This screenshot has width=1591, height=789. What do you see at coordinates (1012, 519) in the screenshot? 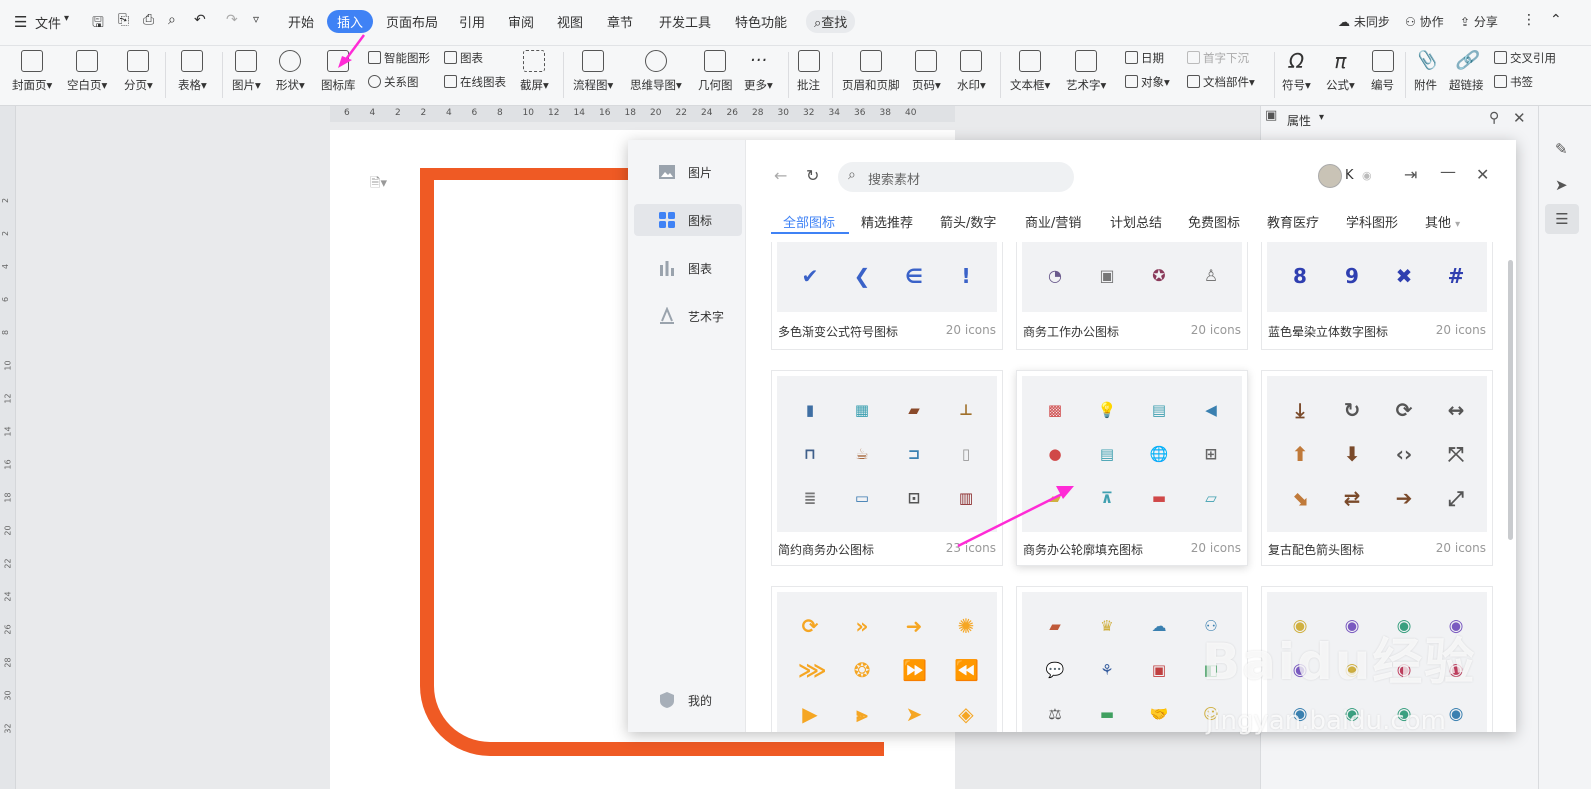
I see `annotation-arrow-icon-set` at bounding box center [1012, 519].